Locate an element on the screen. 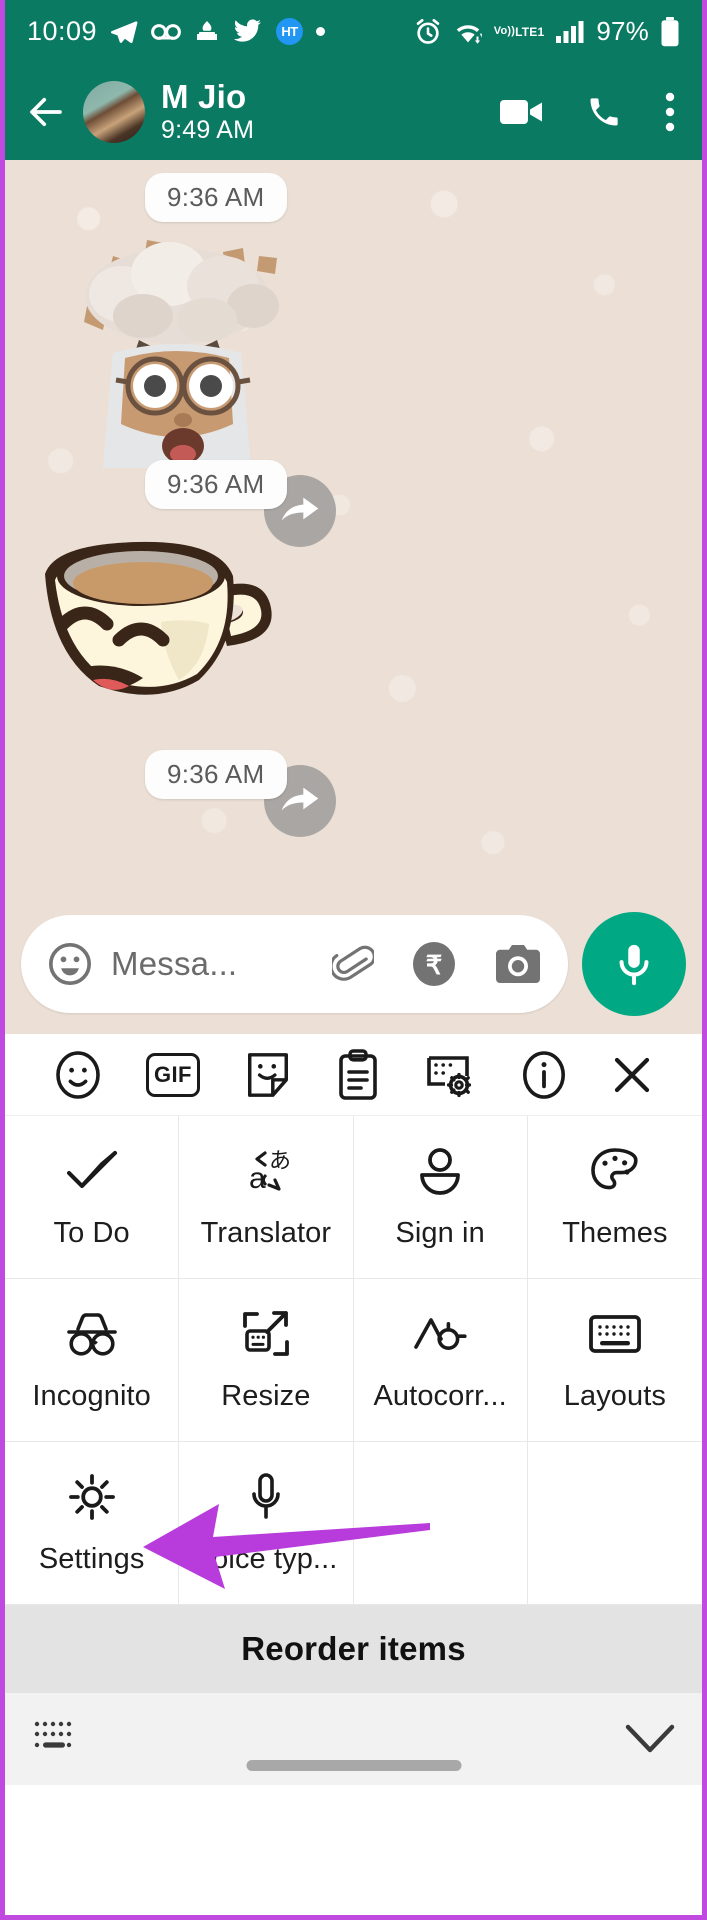  header-actions is located at coordinates (591, 112).